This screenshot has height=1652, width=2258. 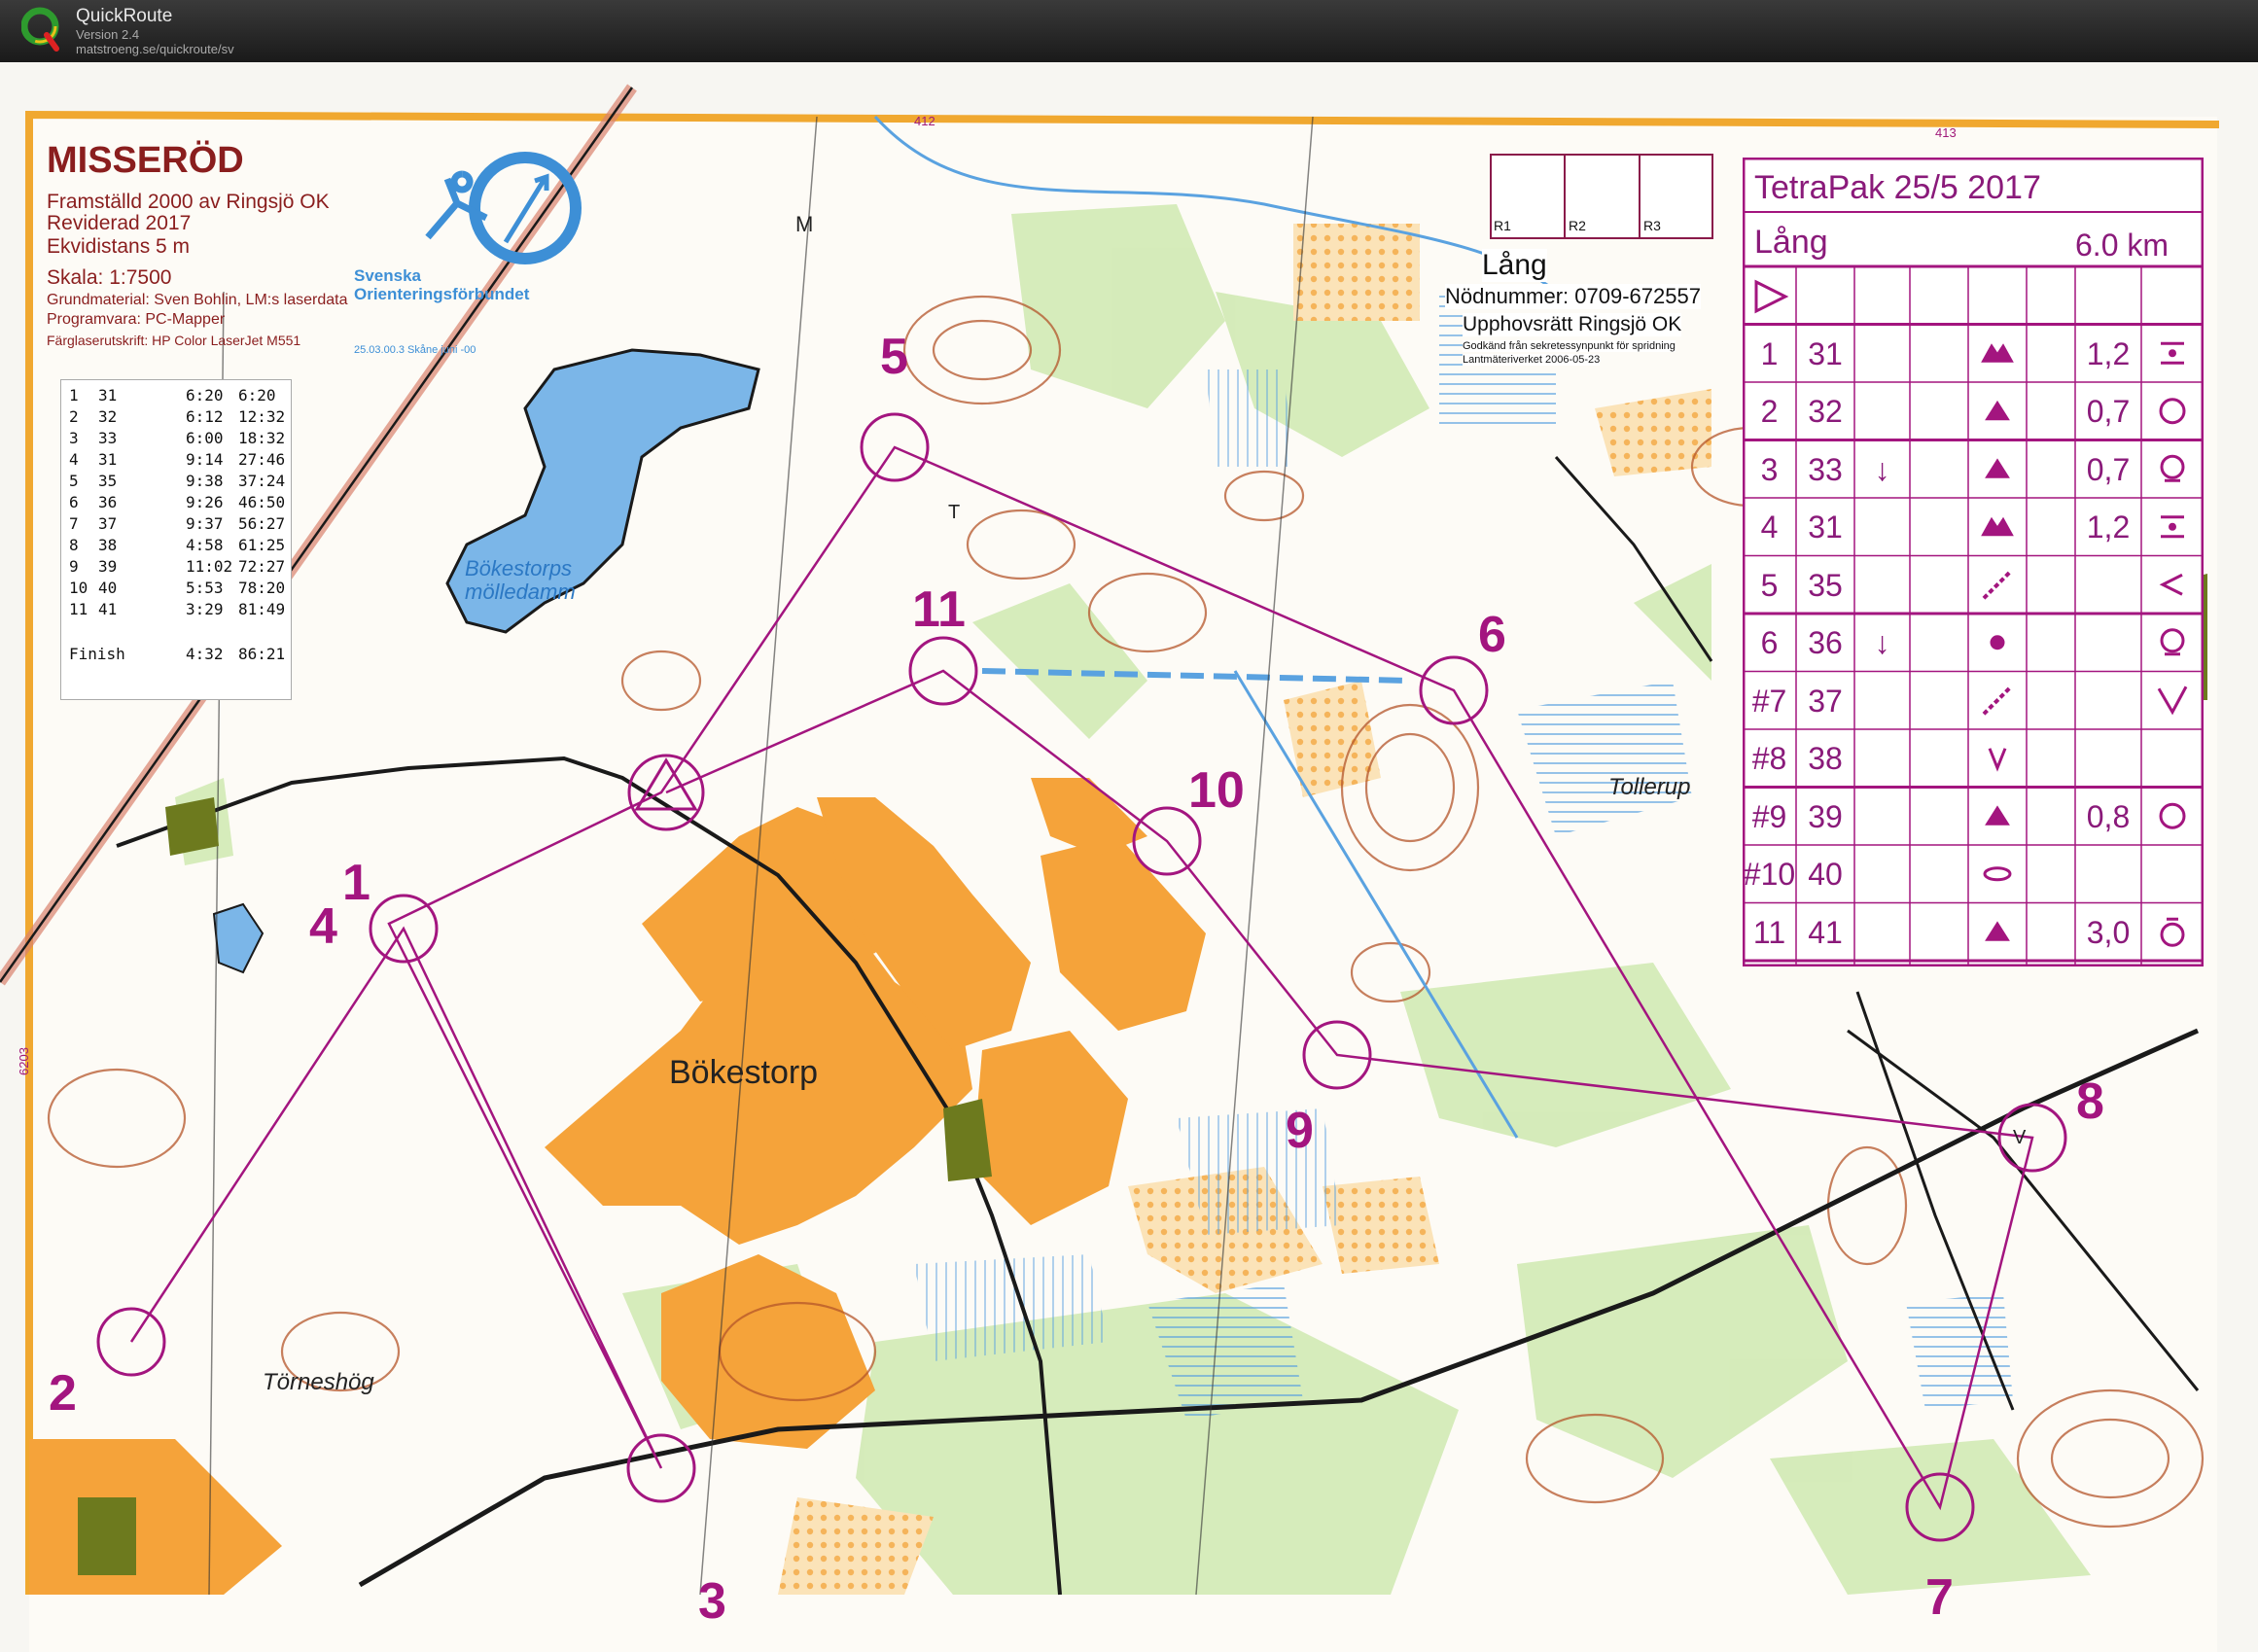 What do you see at coordinates (176, 439) in the screenshot?
I see `split-row: 3 33 6:00 18:32` at bounding box center [176, 439].